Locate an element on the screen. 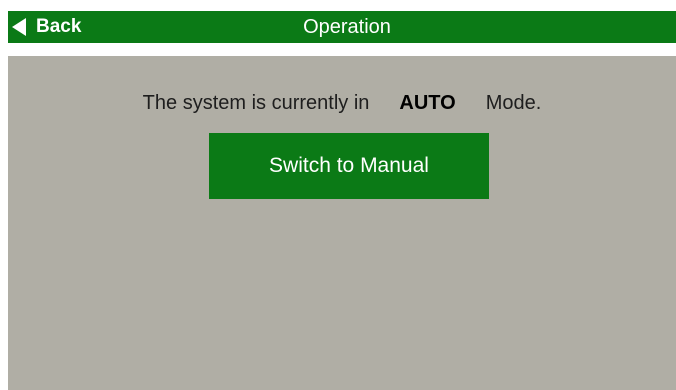 The image size is (676, 390). page-title: Operation is located at coordinates (342, 27).